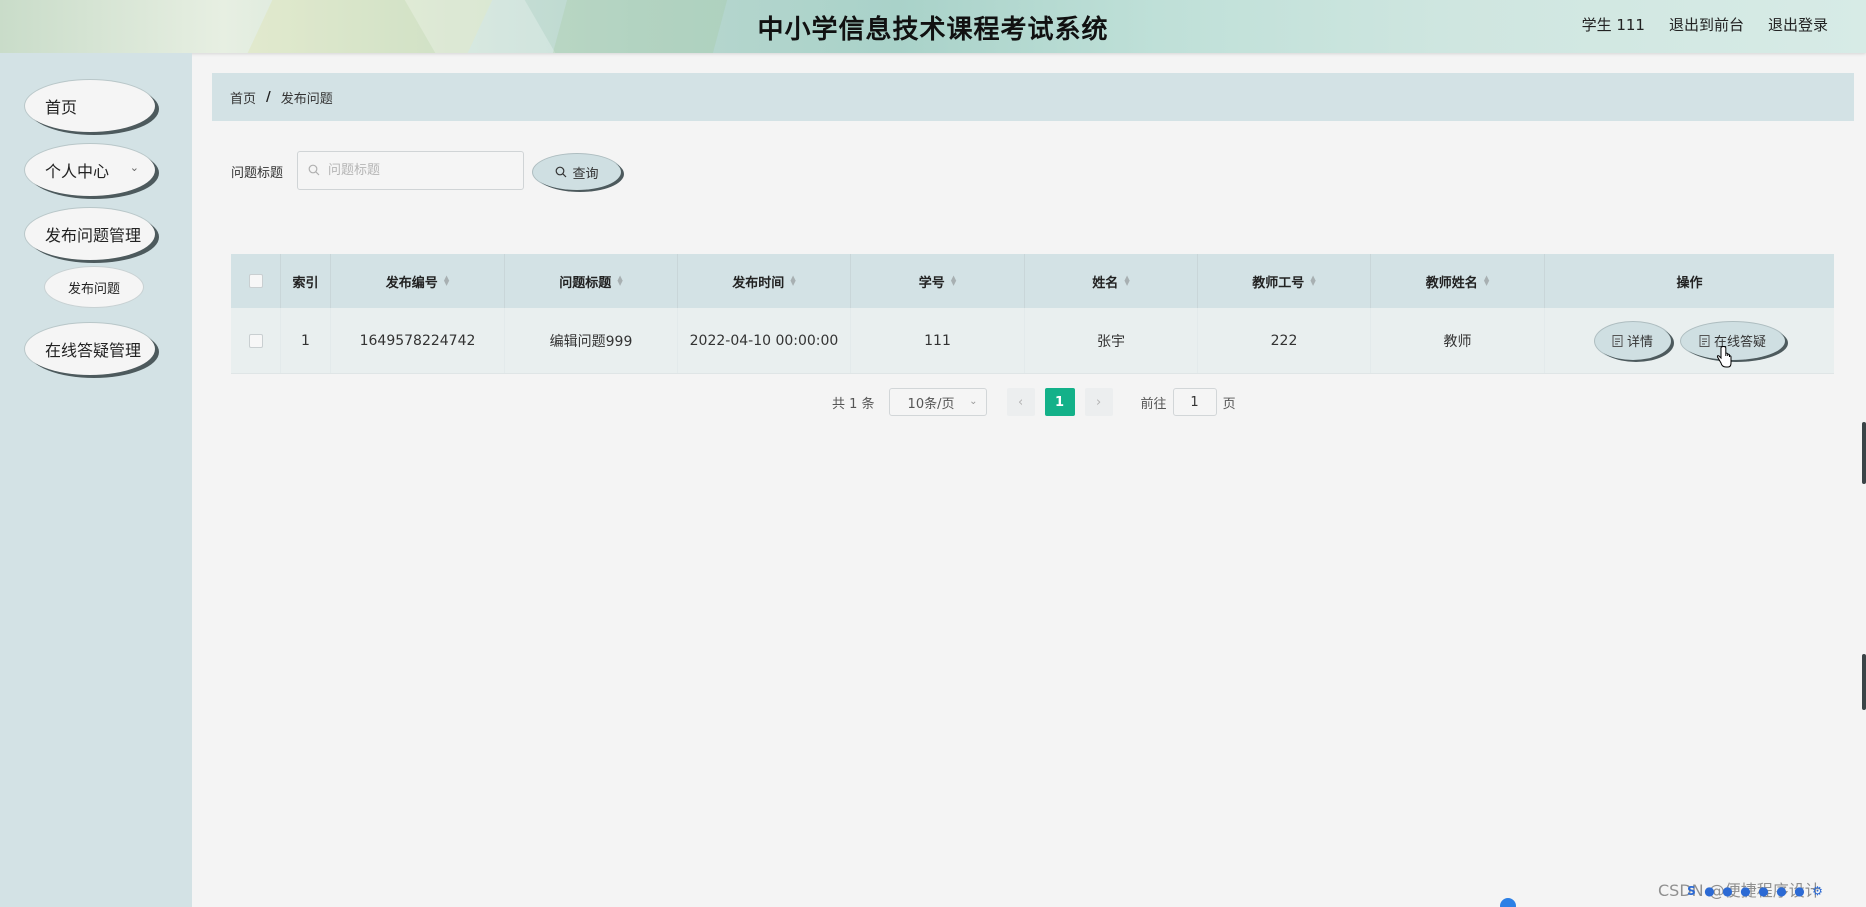 Image resolution: width=1866 pixels, height=907 pixels. Describe the element at coordinates (938, 340) in the screenshot. I see `cell-student-no: 111` at that location.